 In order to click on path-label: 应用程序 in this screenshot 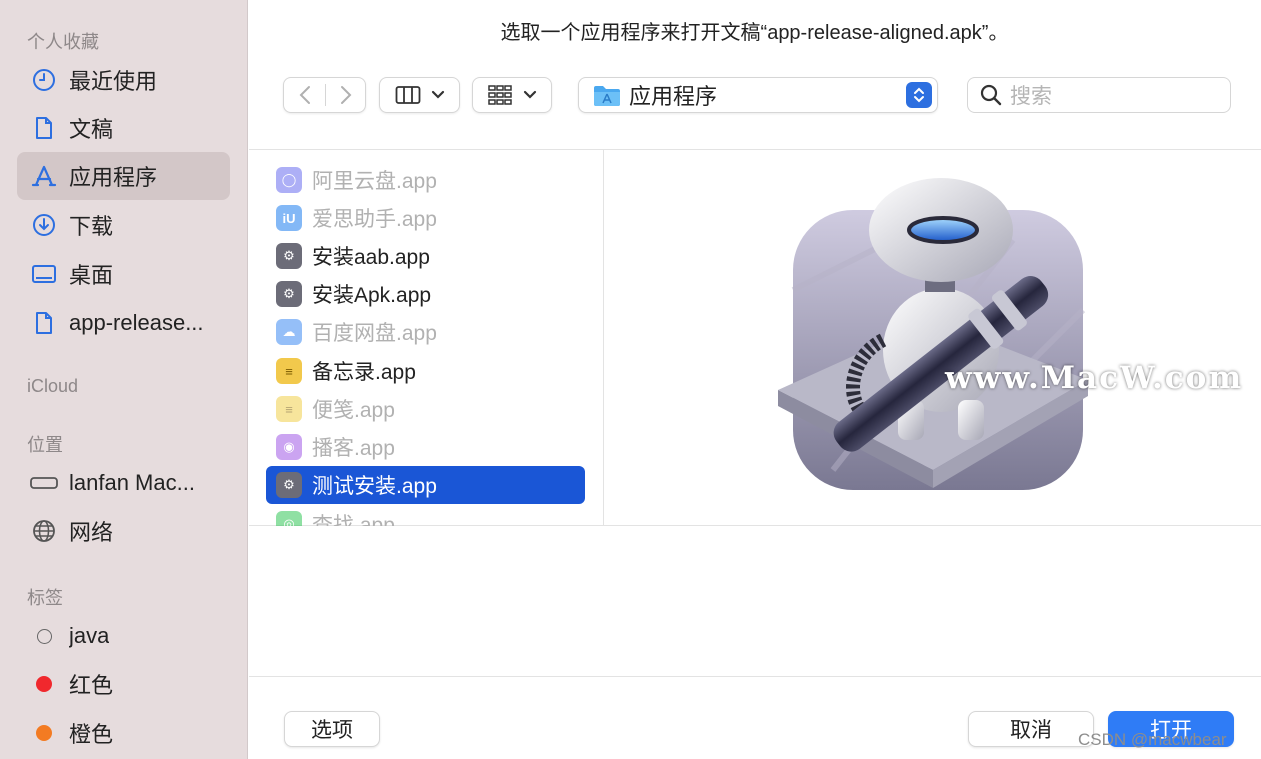, I will do `click(673, 96)`.